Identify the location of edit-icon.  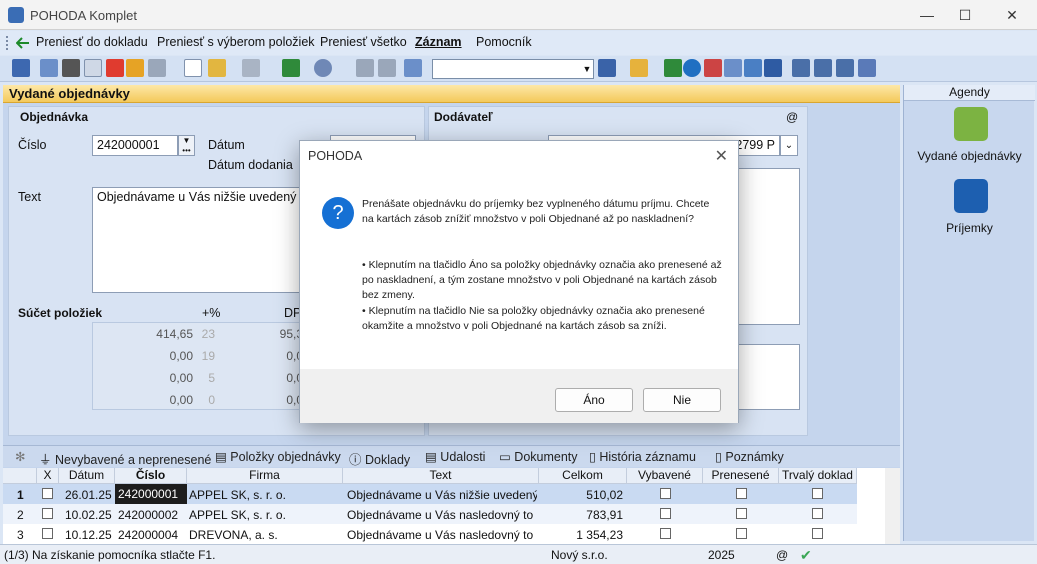
(217, 68).